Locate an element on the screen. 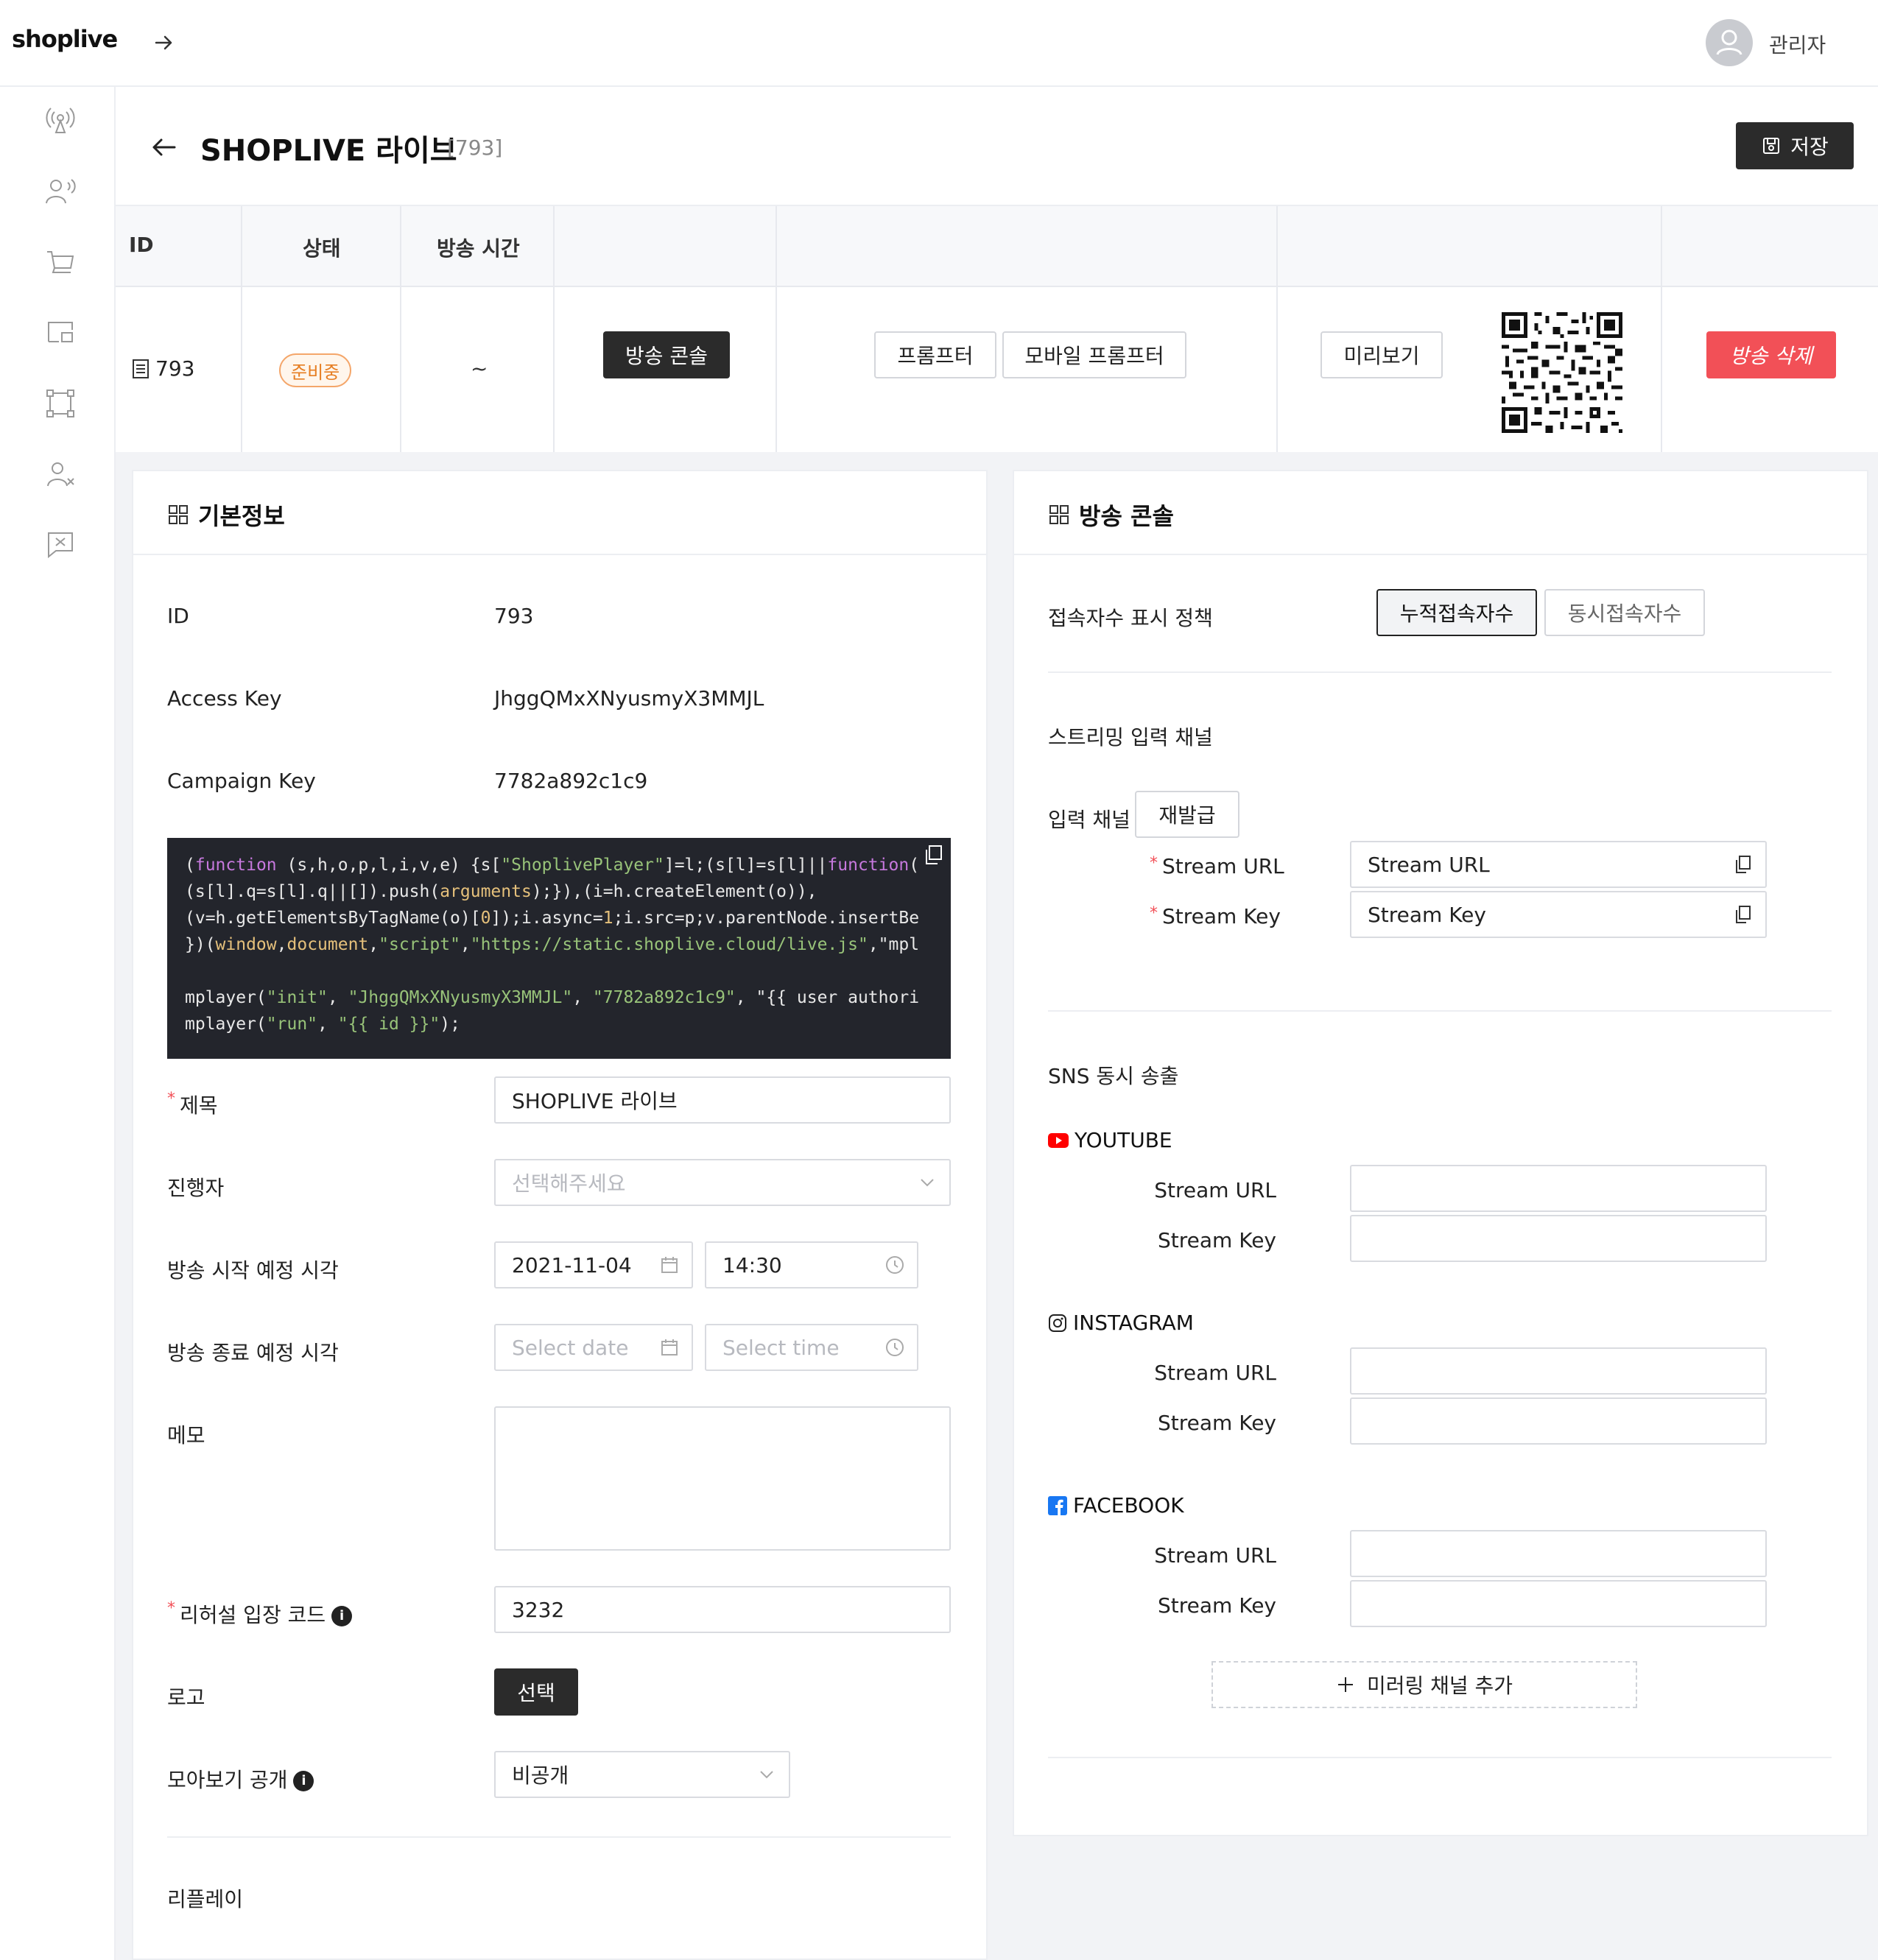 This screenshot has width=1878, height=1960. avatar is located at coordinates (1729, 42).